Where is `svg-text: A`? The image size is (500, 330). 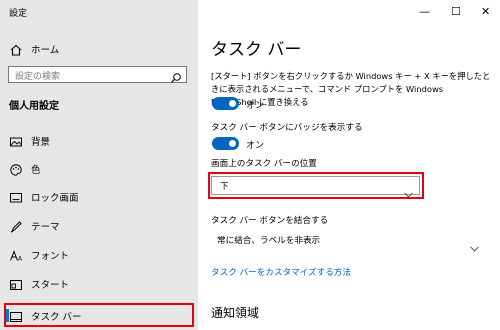 svg-text: A is located at coordinates (20, 259).